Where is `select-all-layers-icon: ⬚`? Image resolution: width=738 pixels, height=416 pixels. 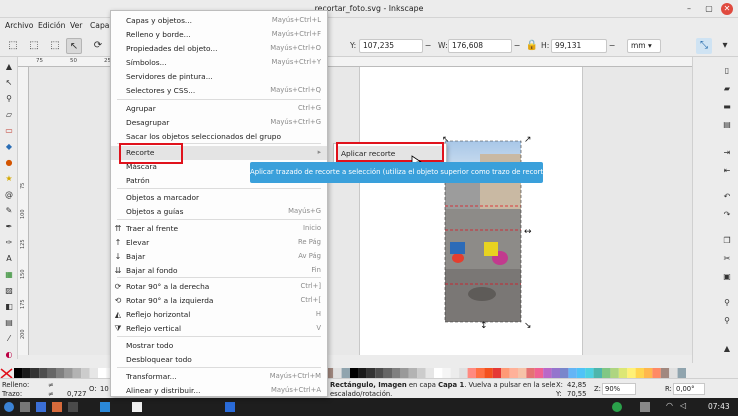
select-all-layers-icon: ⬚ is located at coordinates (34, 46).